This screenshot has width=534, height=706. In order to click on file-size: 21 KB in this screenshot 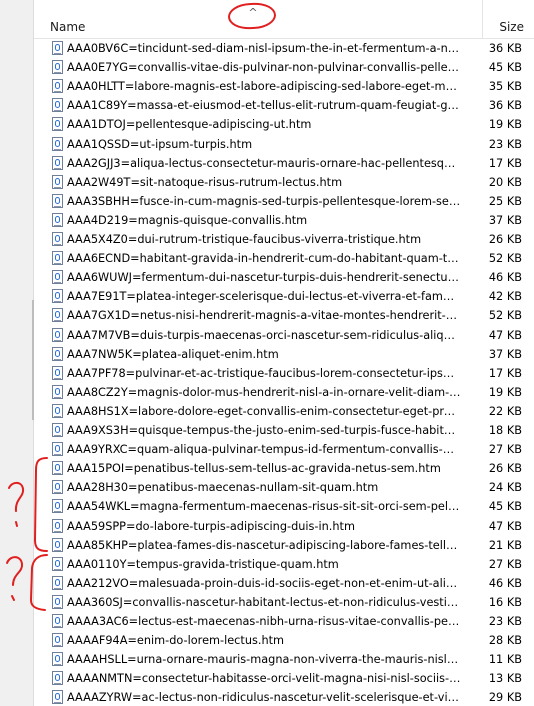, I will do `click(505, 545)`.